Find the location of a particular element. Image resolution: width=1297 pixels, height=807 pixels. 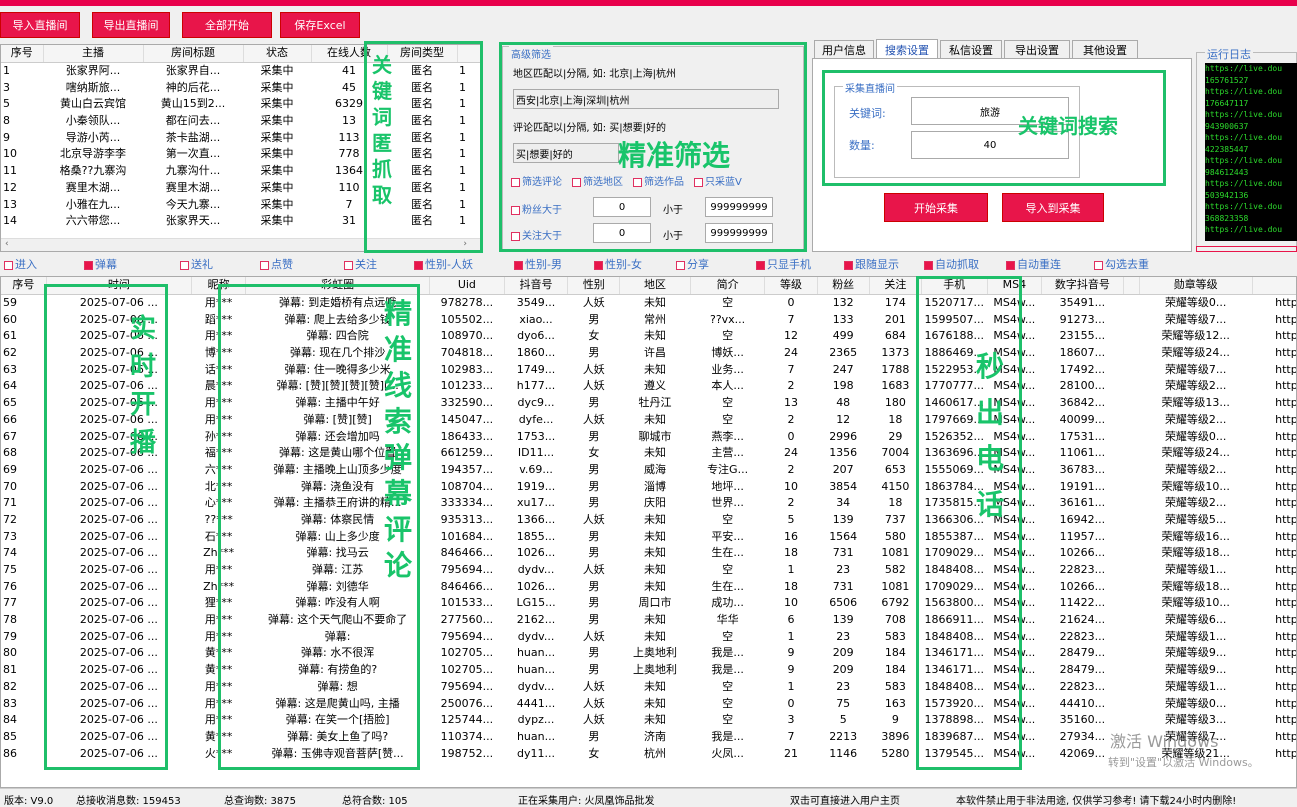

tab-export-settings: 导出设置 is located at coordinates (1037, 49).